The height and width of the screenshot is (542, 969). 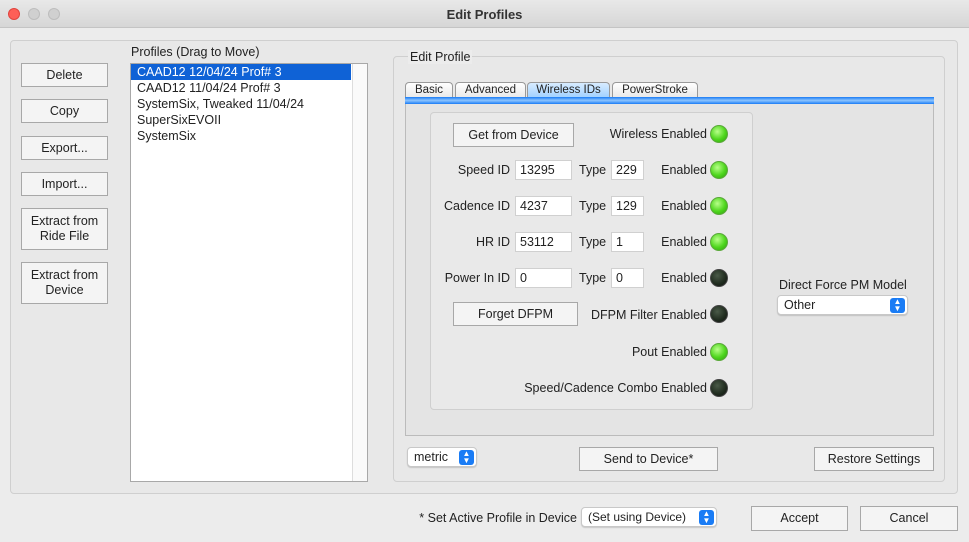 I want to click on wireless-enabled-led-icon, so click(x=719, y=134).